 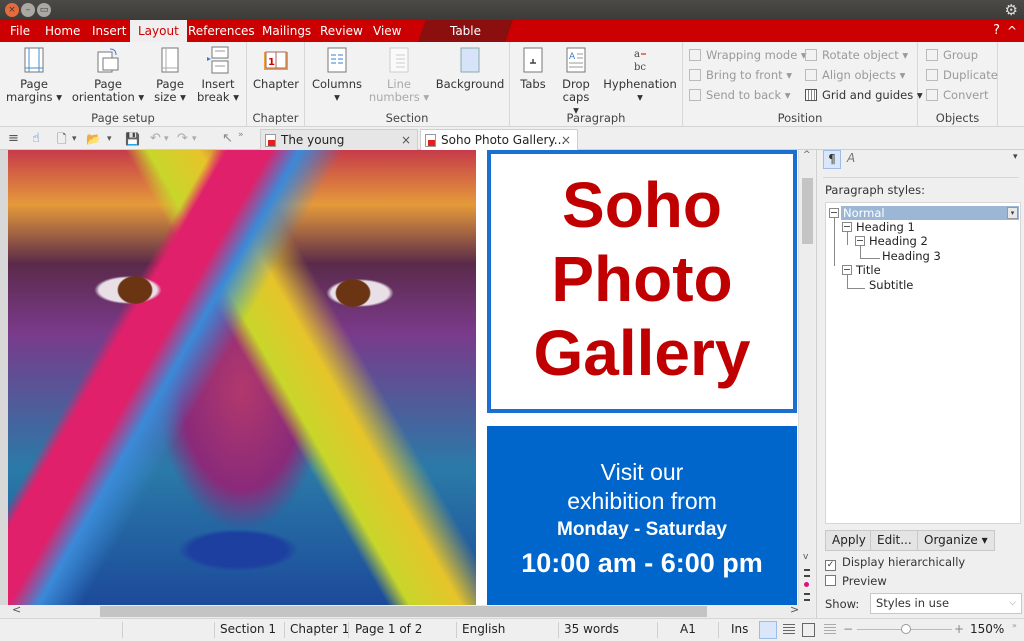 What do you see at coordinates (132, 139) in the screenshot?
I see `save-icon: 💾` at bounding box center [132, 139].